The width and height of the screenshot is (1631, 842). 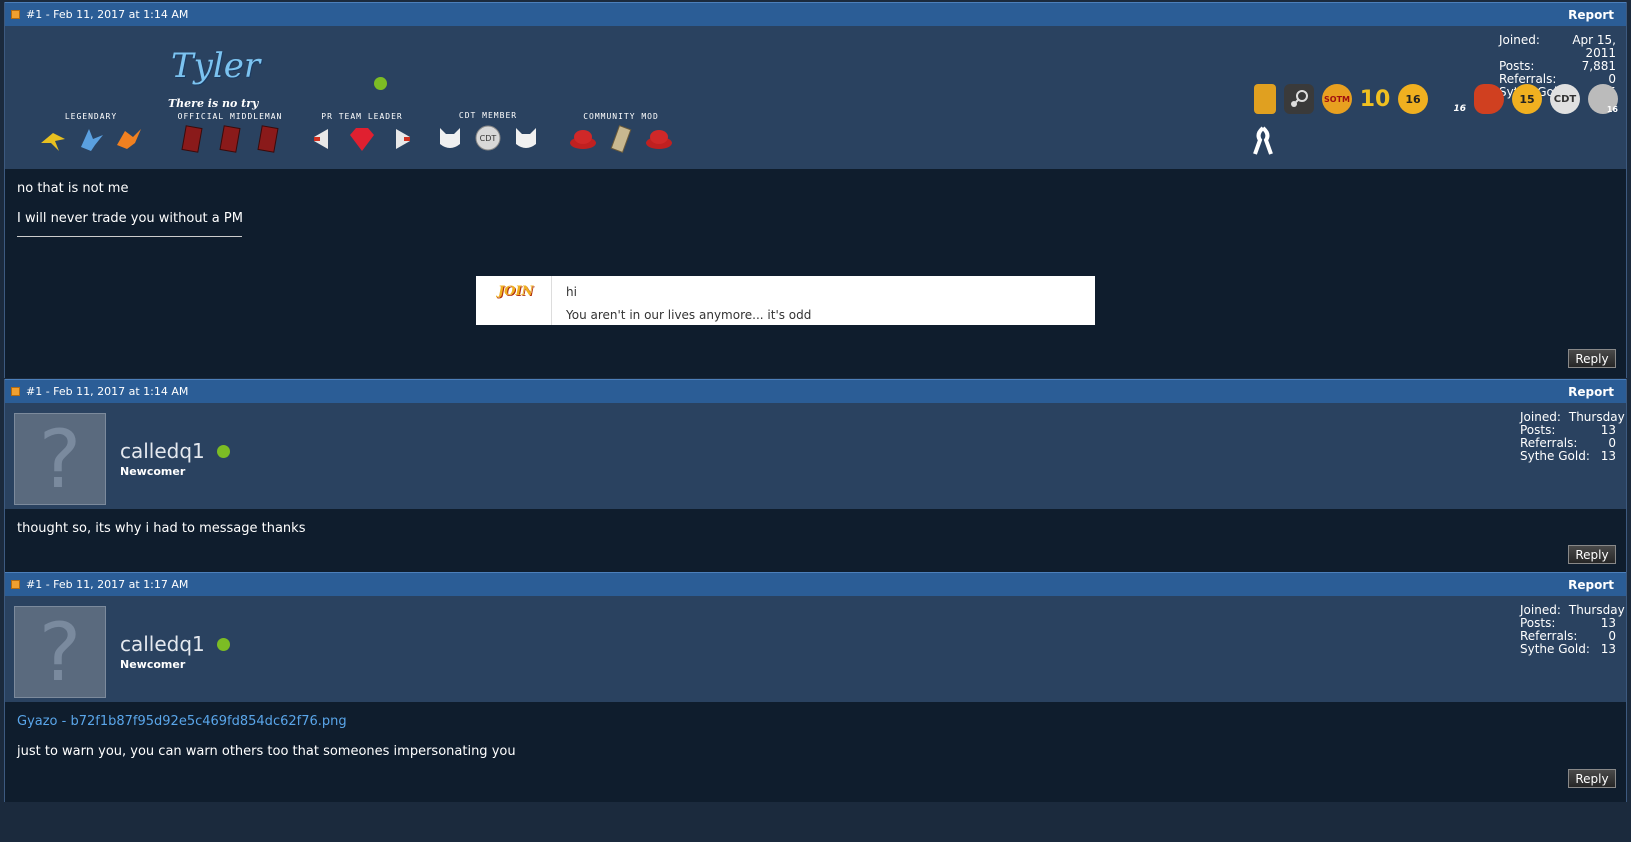 What do you see at coordinates (1413, 99) in the screenshot?
I see `sixteen-star-icon: 16` at bounding box center [1413, 99].